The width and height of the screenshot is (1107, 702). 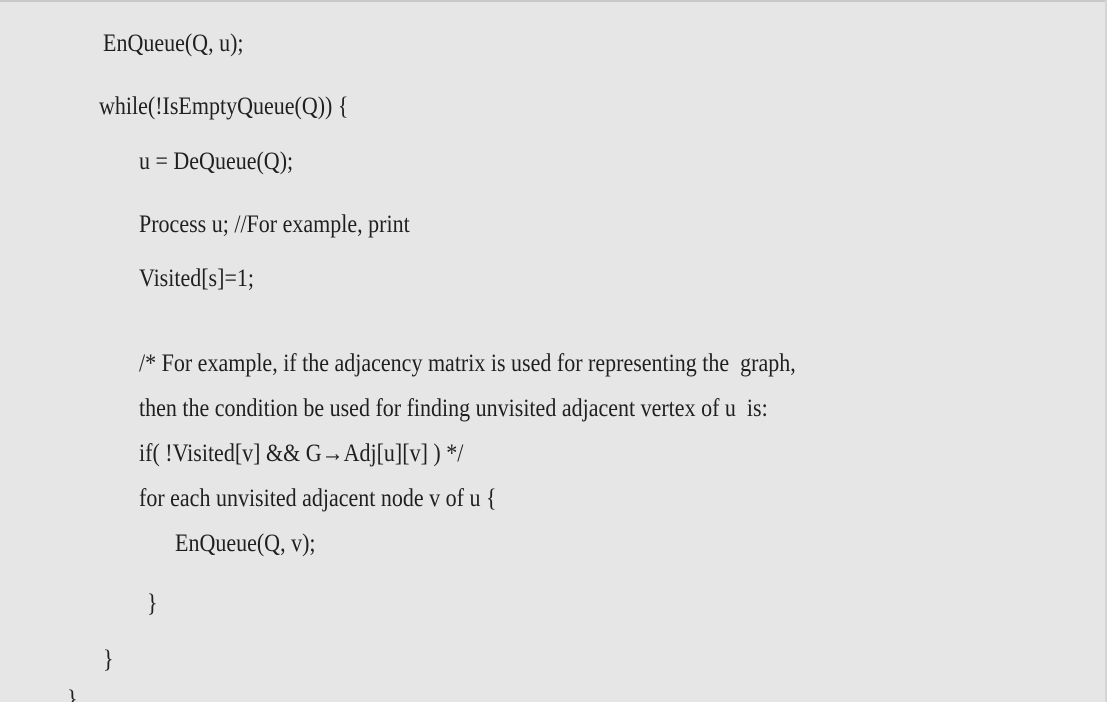 I want to click on code-line-dequeue: u = DeQueue(Q);, so click(x=216, y=161).